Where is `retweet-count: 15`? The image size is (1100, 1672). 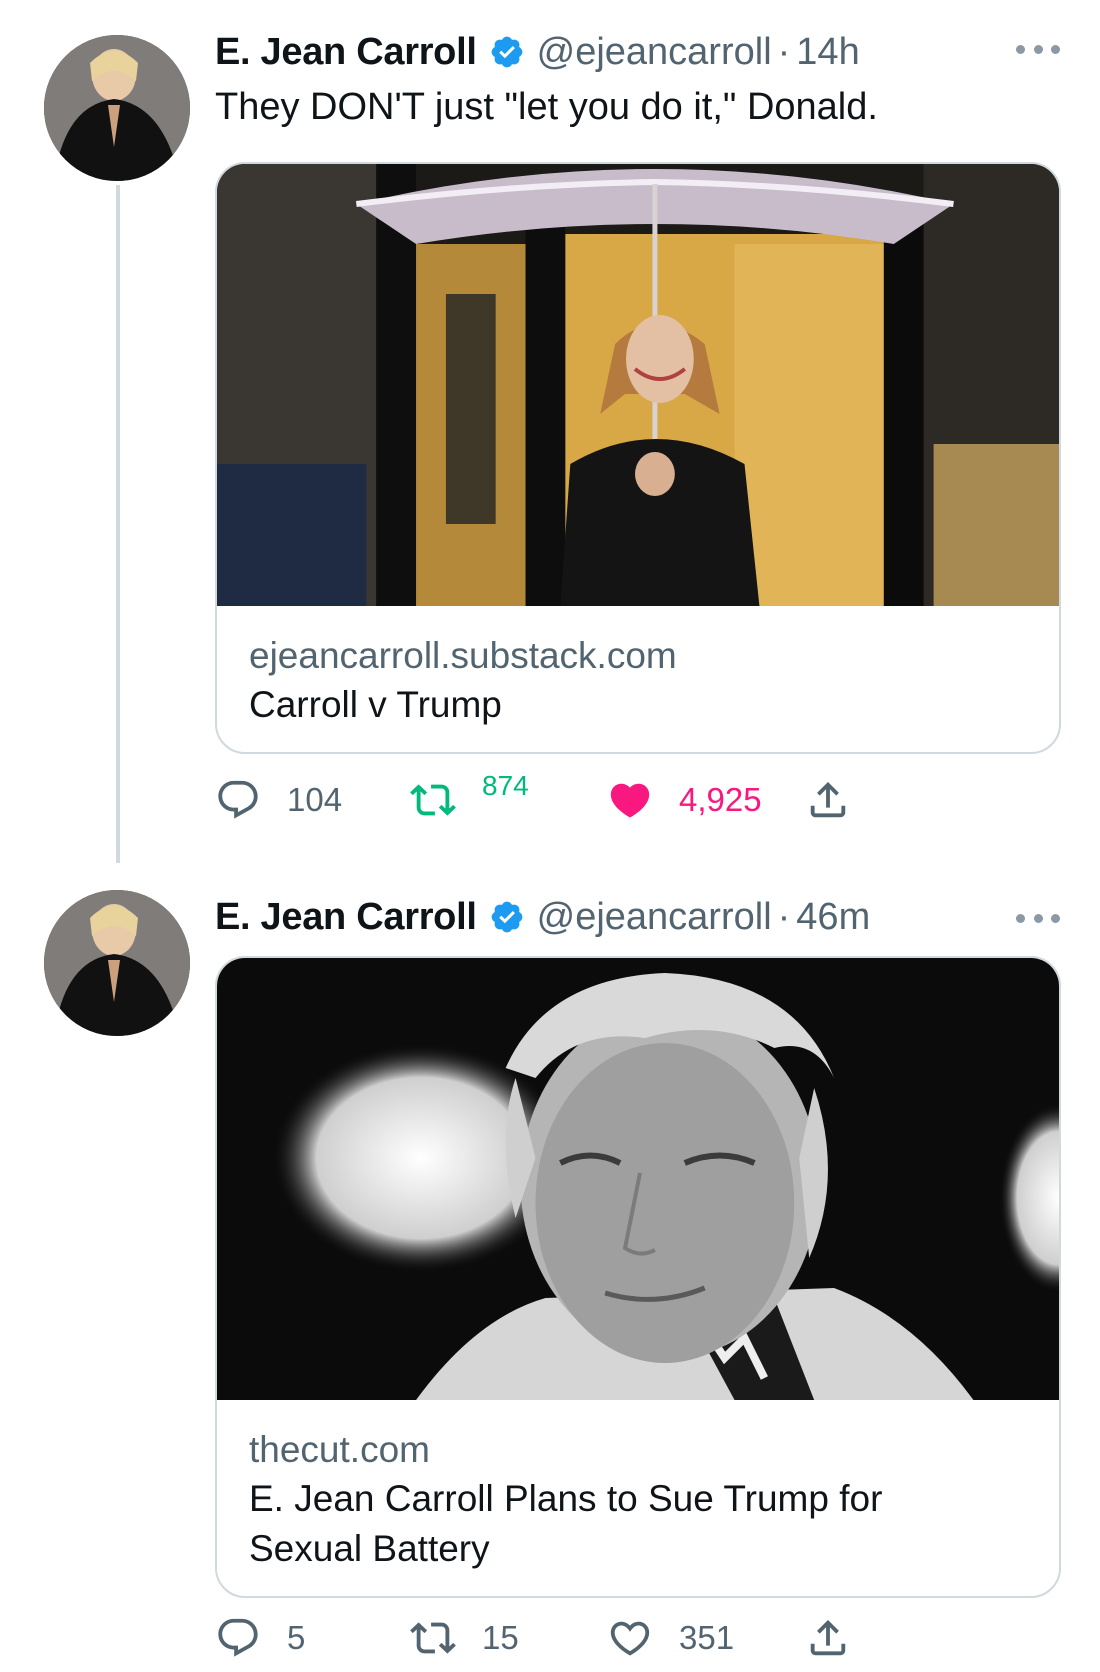
retweet-count: 15 is located at coordinates (500, 1637).